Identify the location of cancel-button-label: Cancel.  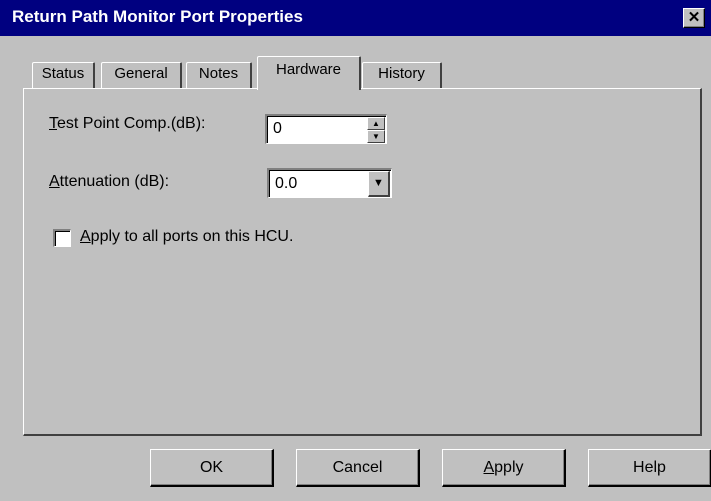
(357, 467).